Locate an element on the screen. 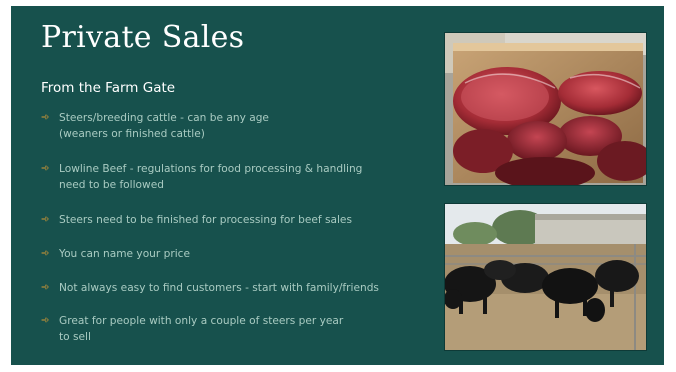 This screenshot has height=372, width=676. beef-cuts-photo is located at coordinates (545, 109).